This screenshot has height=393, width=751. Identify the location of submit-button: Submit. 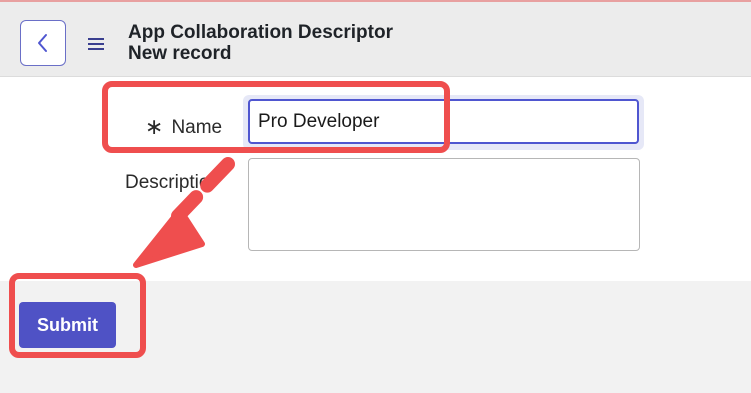
(67, 325).